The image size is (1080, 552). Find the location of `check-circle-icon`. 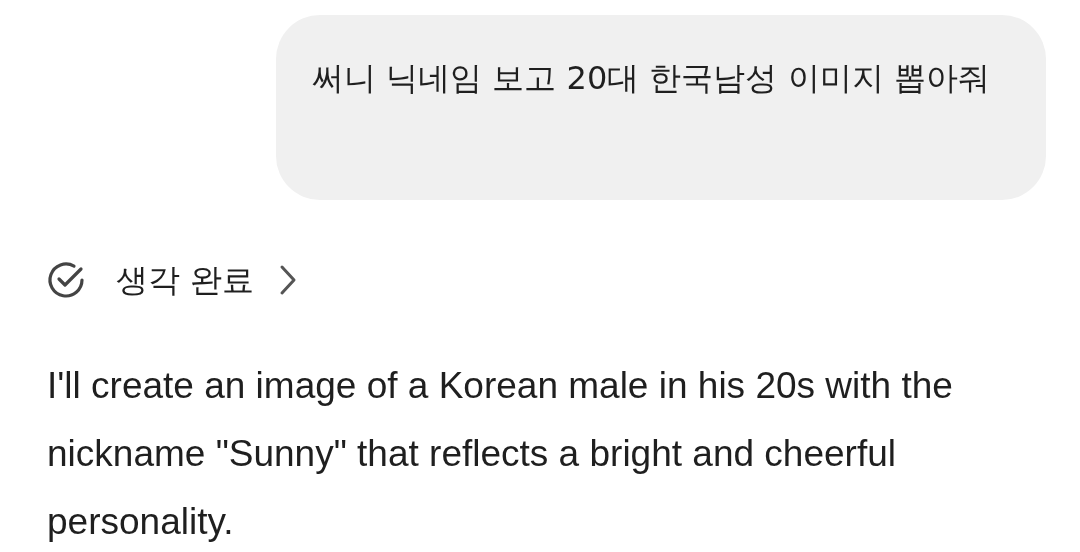

check-circle-icon is located at coordinates (66, 280).